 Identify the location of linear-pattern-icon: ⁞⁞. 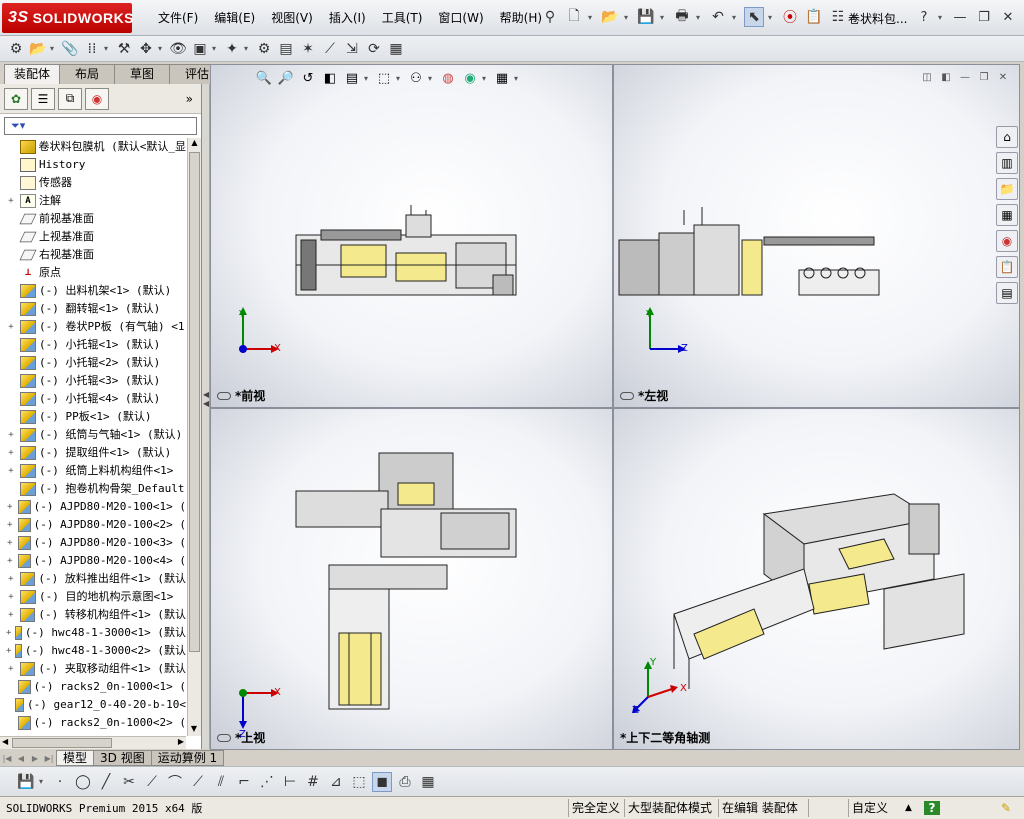
(92, 49).